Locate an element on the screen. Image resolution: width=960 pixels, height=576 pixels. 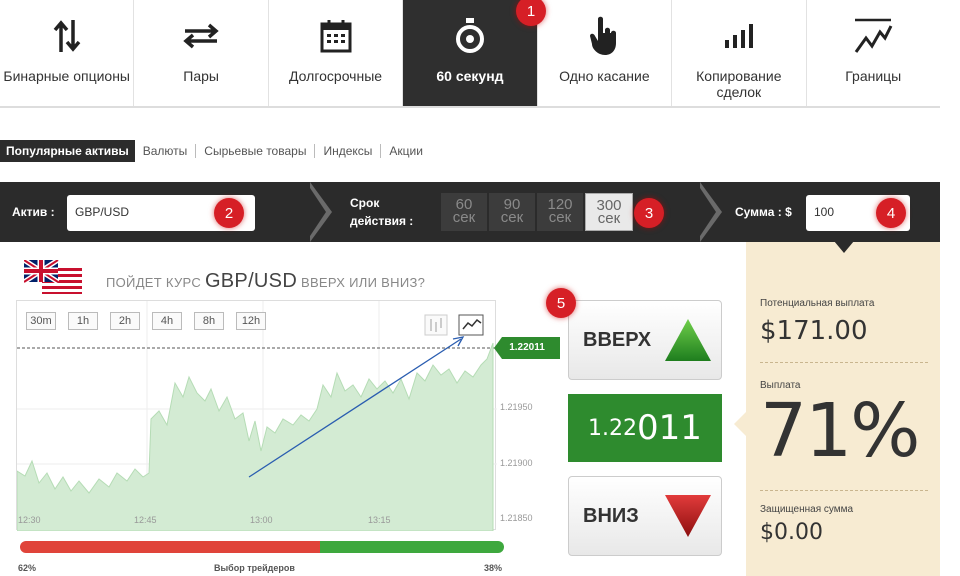
tab-one-touch: Одно касание is located at coordinates (605, 53).